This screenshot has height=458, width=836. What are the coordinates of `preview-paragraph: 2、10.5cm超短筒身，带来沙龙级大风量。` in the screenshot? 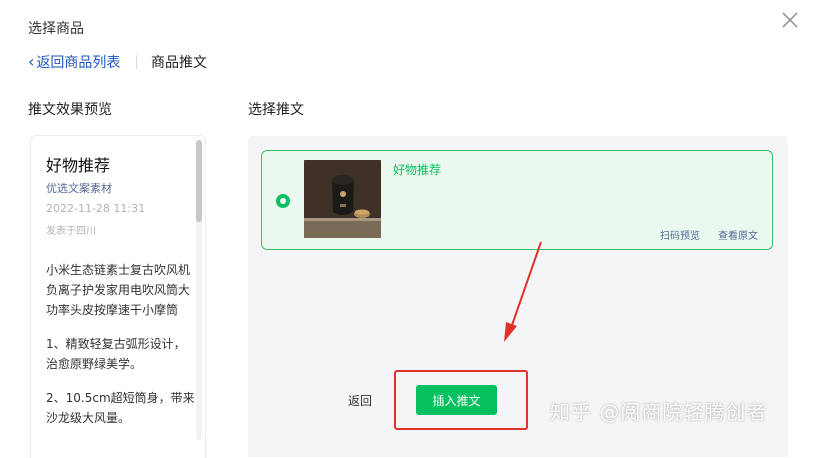 It's located at (120, 408).